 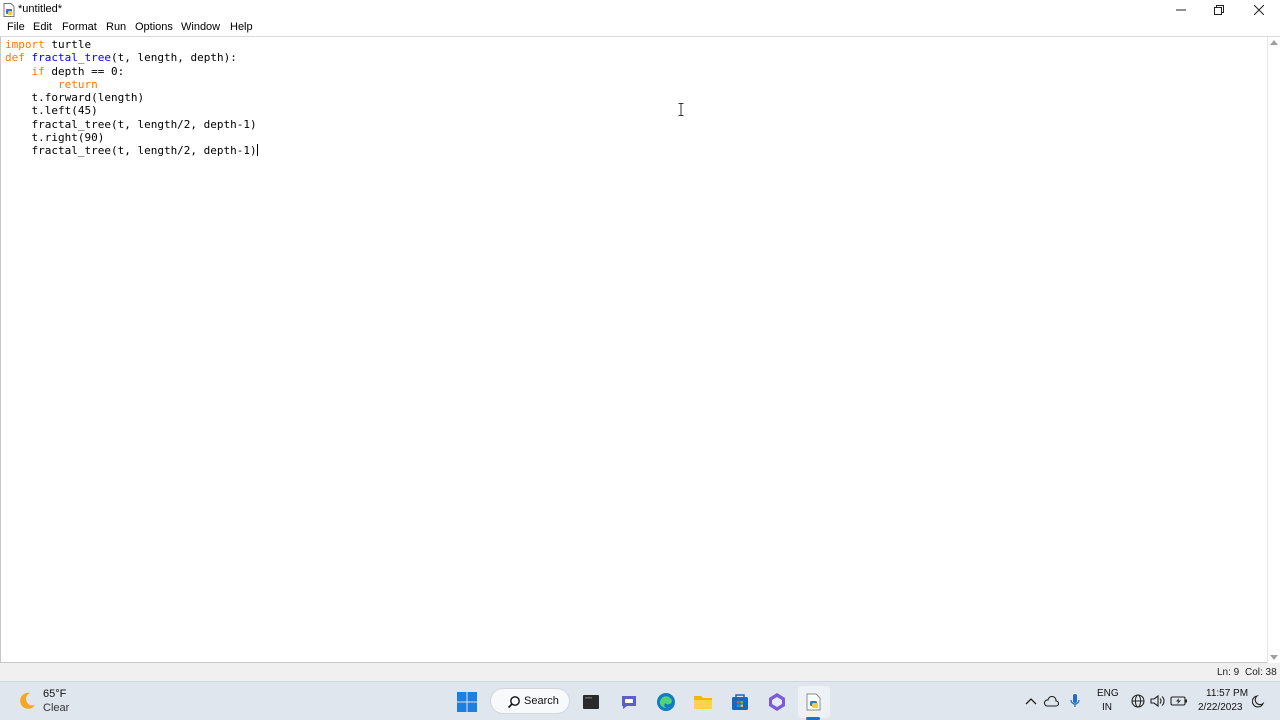 I want to click on menu-file: File, so click(x=16, y=27).